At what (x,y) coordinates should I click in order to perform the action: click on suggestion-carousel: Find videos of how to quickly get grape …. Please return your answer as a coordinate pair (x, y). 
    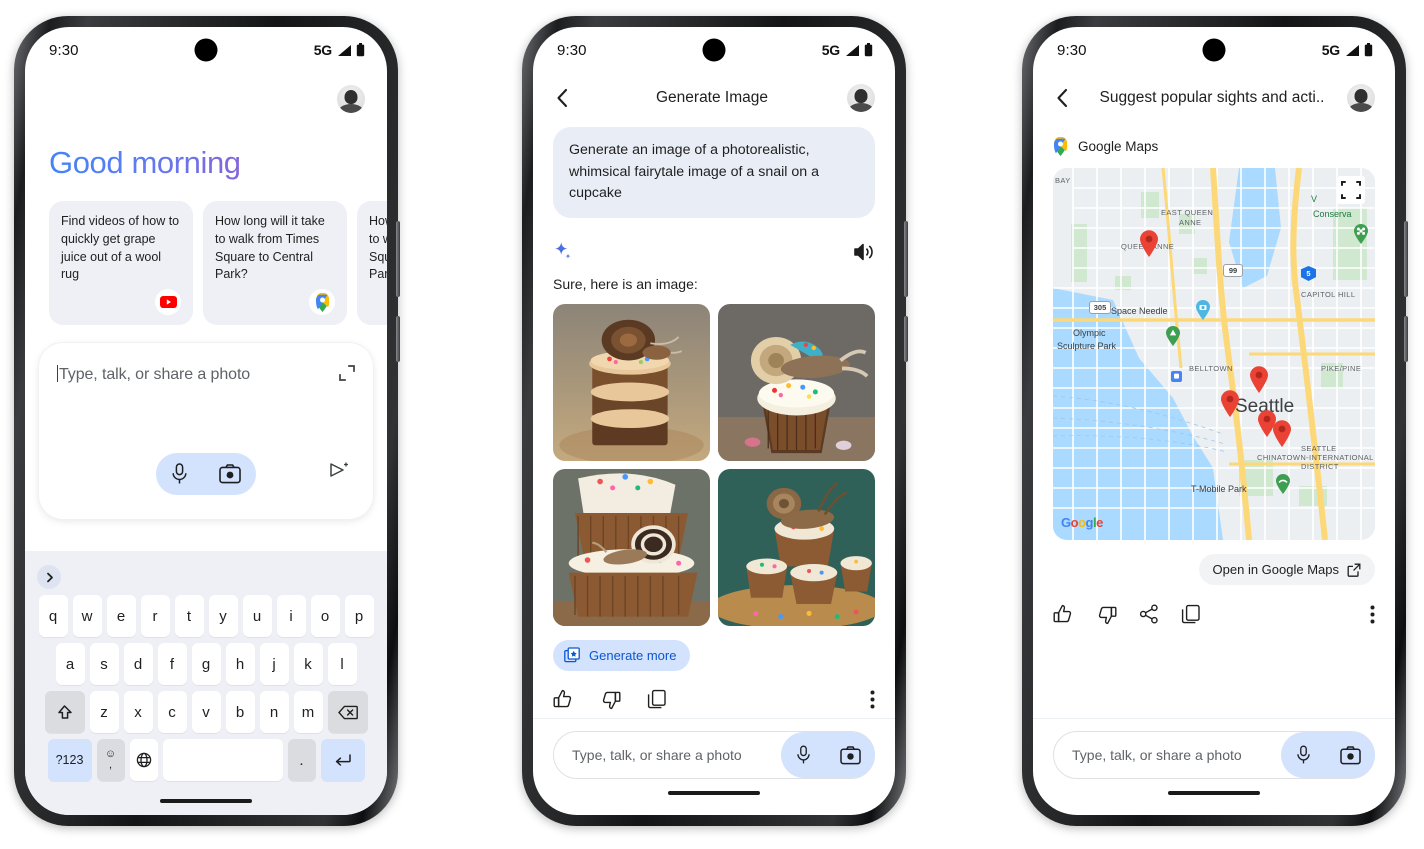
    Looking at the image, I should click on (218, 263).